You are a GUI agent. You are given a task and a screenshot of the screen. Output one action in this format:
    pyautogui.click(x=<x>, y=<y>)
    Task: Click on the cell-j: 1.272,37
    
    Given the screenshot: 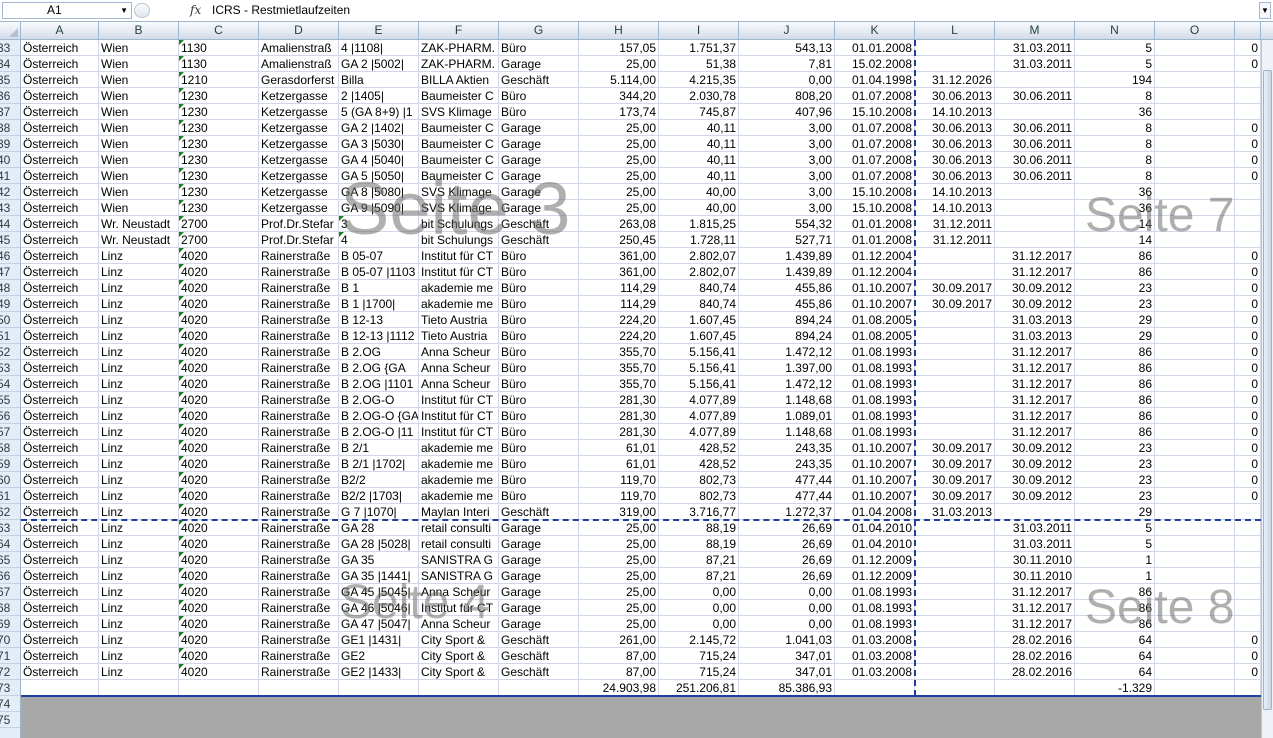 What is the action you would take?
    pyautogui.click(x=787, y=512)
    